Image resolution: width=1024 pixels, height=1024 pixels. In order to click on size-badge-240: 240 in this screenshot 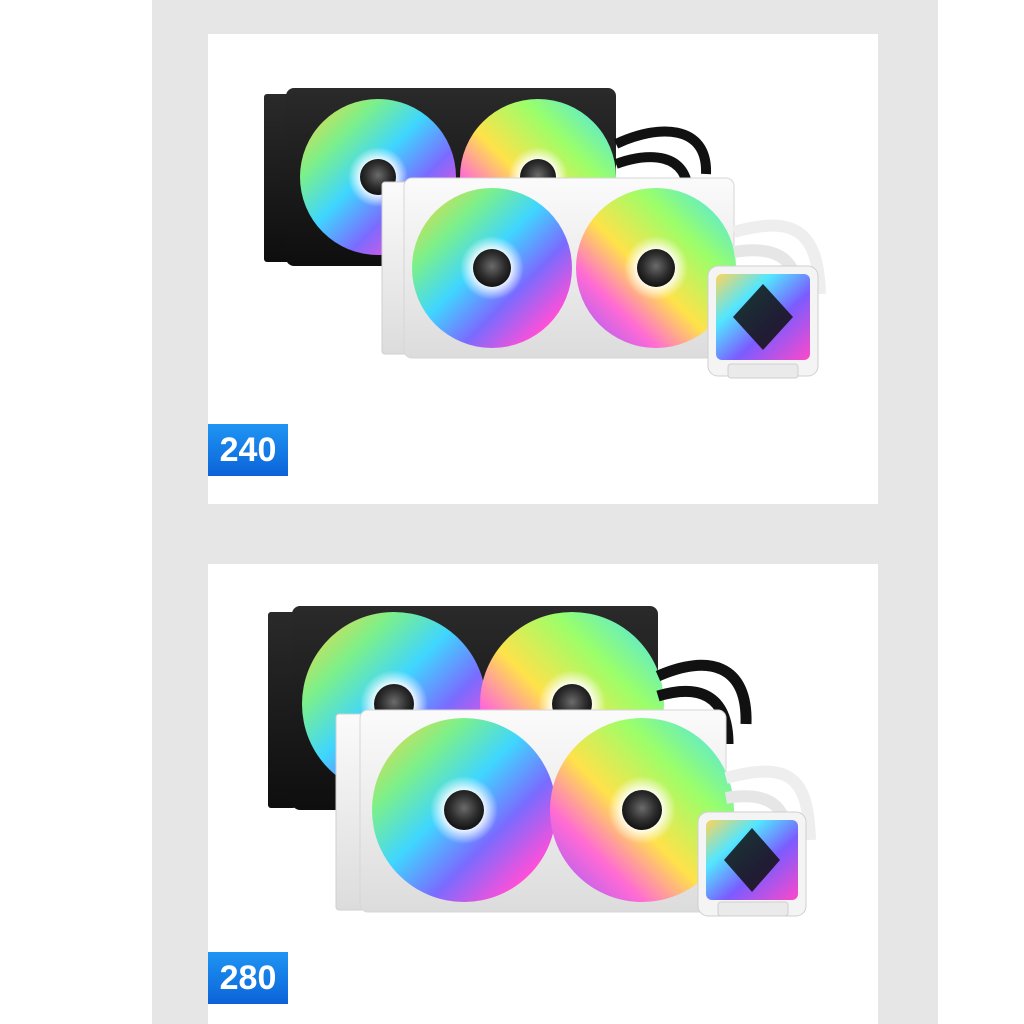, I will do `click(248, 450)`.